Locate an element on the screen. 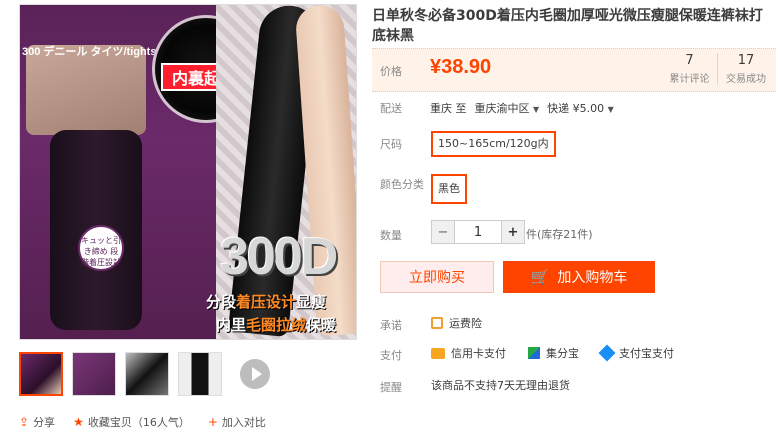  denier-300d-text: 300D is located at coordinates (279, 257).